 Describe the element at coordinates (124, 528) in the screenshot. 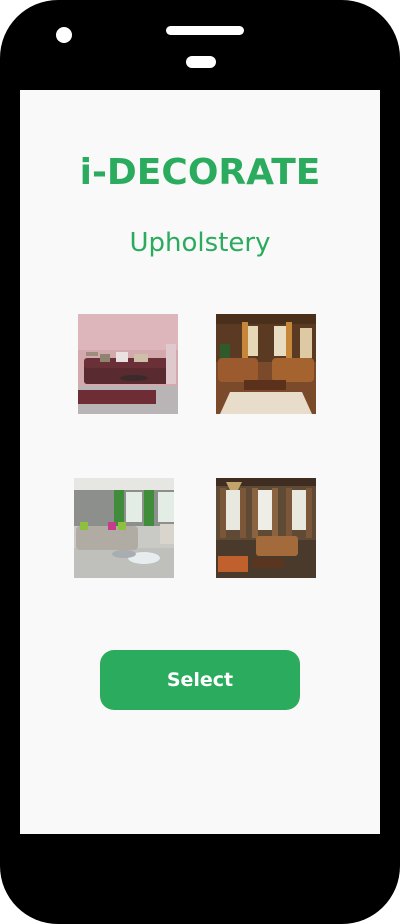

I see `green-accent-living-room-image` at that location.